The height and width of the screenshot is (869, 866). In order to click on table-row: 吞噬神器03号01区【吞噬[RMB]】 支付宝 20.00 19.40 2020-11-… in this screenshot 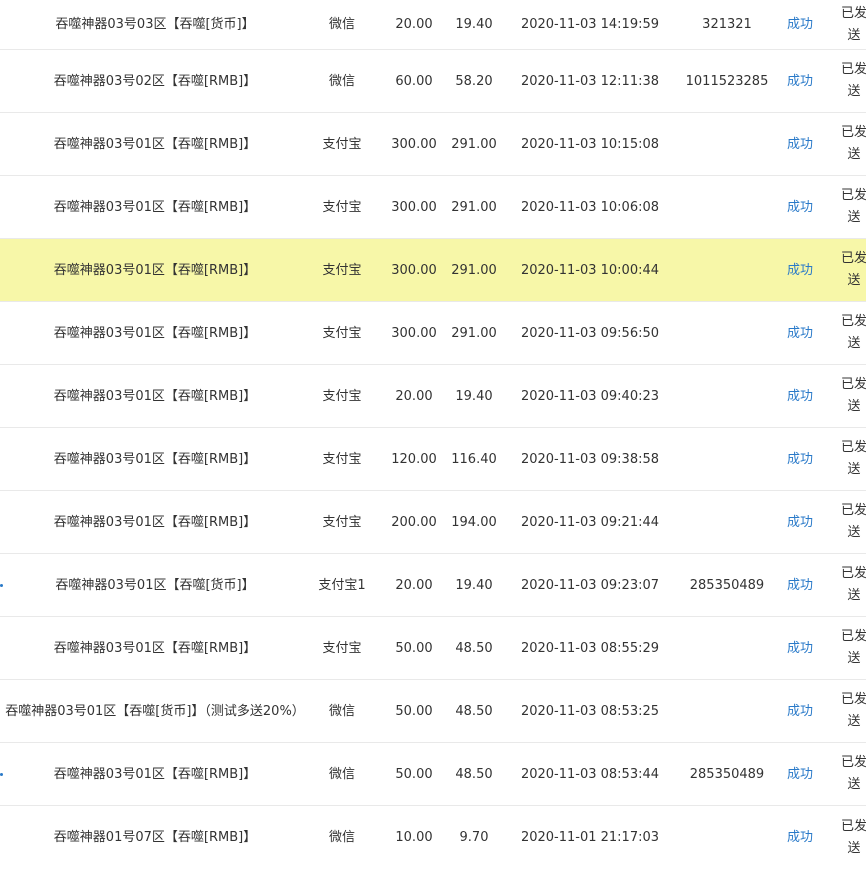, I will do `click(433, 396)`.